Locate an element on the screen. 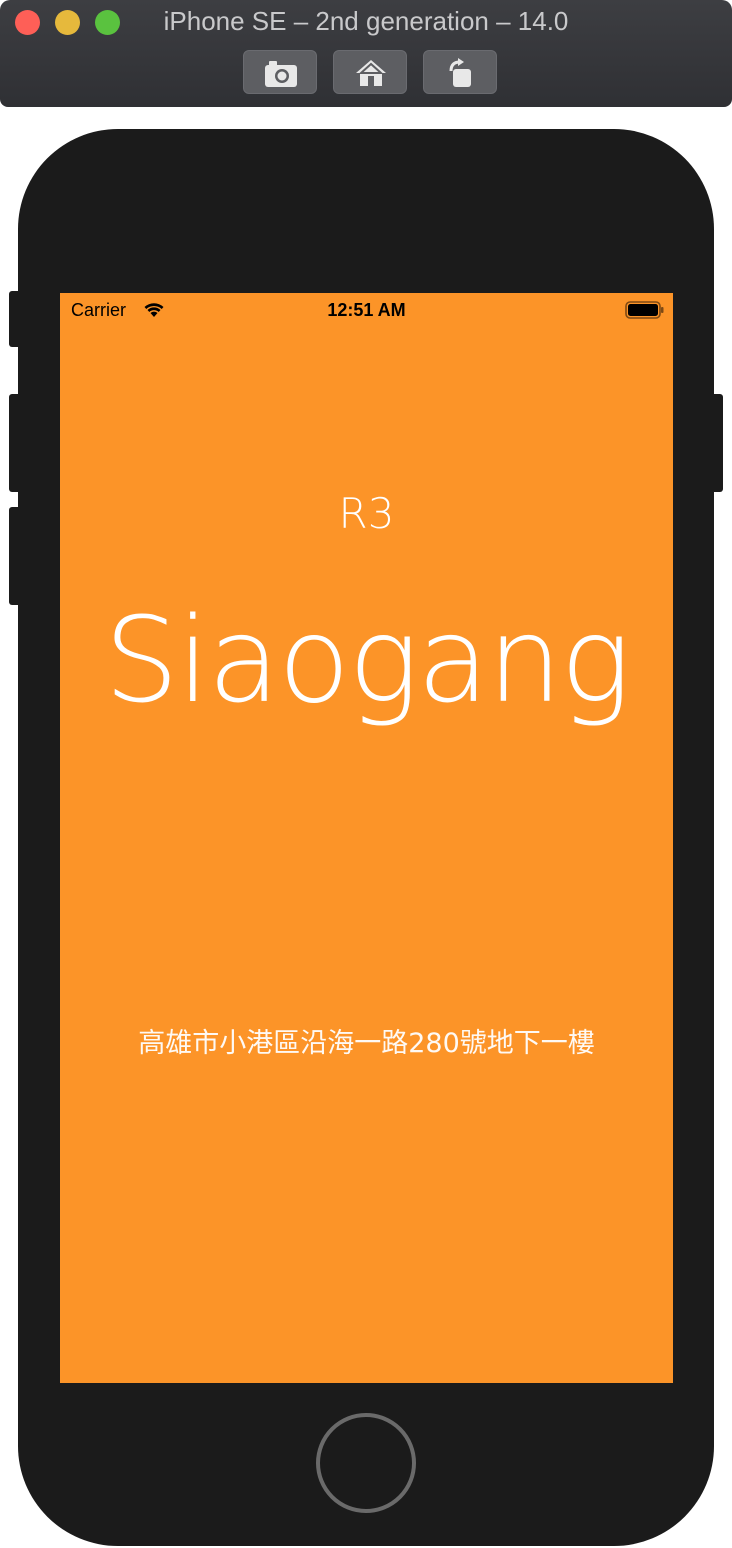 The height and width of the screenshot is (1548, 732). window-title: iPhone SE – 2nd generation – 14.0 is located at coordinates (366, 21).